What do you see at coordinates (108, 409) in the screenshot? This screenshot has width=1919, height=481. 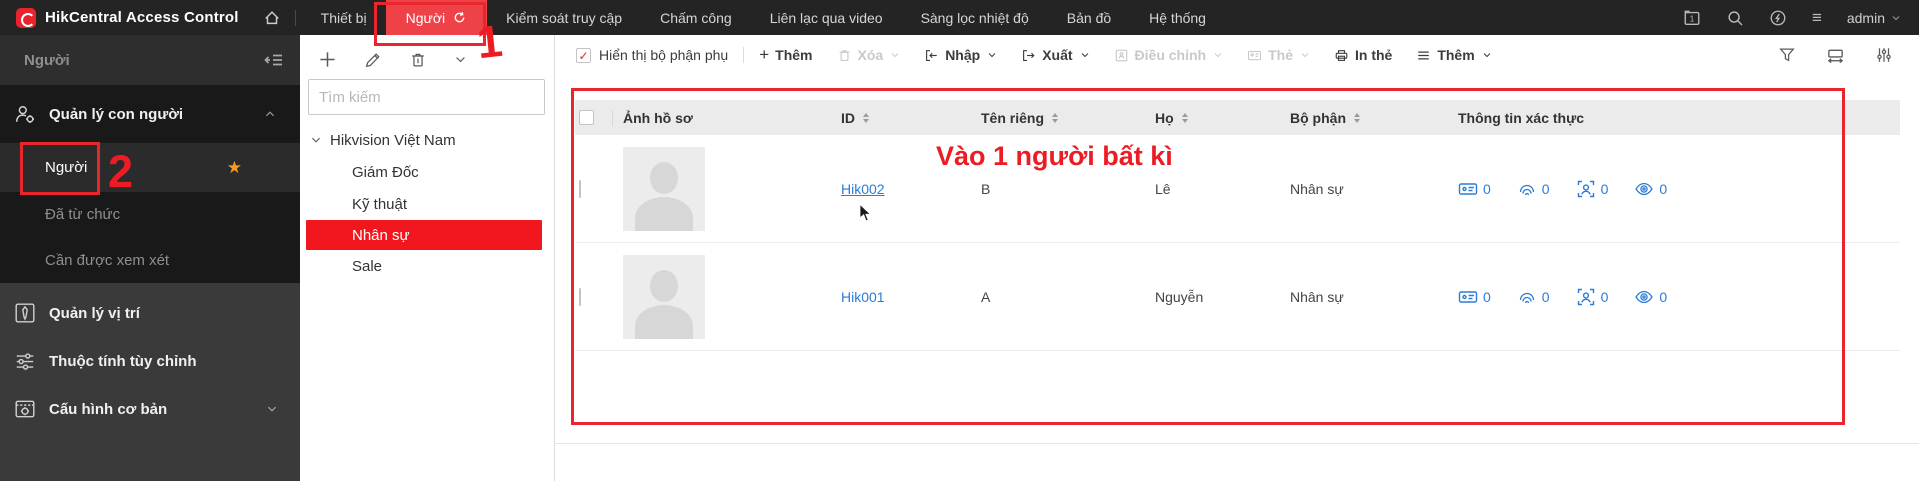 I see `sidebar-item-basic-config-label: Cấu hình cơ bản` at bounding box center [108, 409].